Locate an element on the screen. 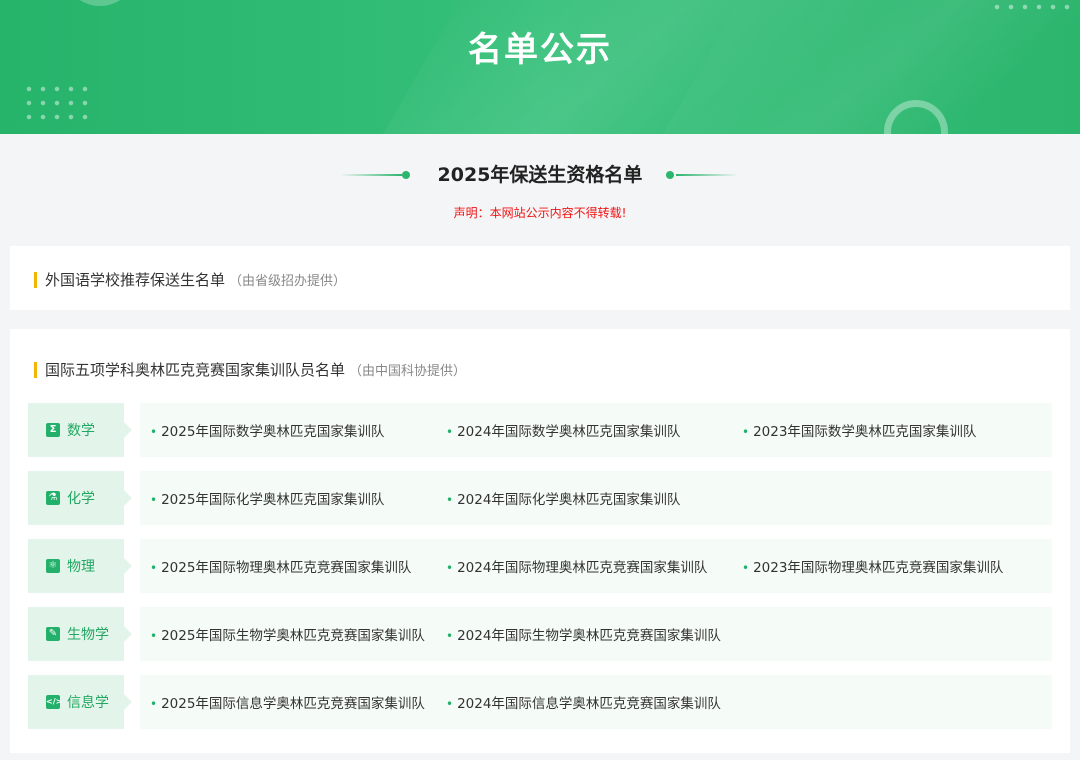 The width and height of the screenshot is (1080, 760). section-title: 2025年保送生资格名单 is located at coordinates (540, 175).